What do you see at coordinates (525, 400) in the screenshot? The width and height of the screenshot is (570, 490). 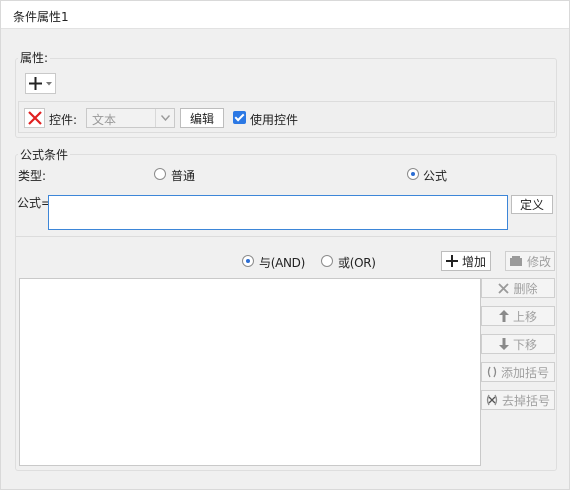 I see `remove-parentheses-label: 去掉括号` at bounding box center [525, 400].